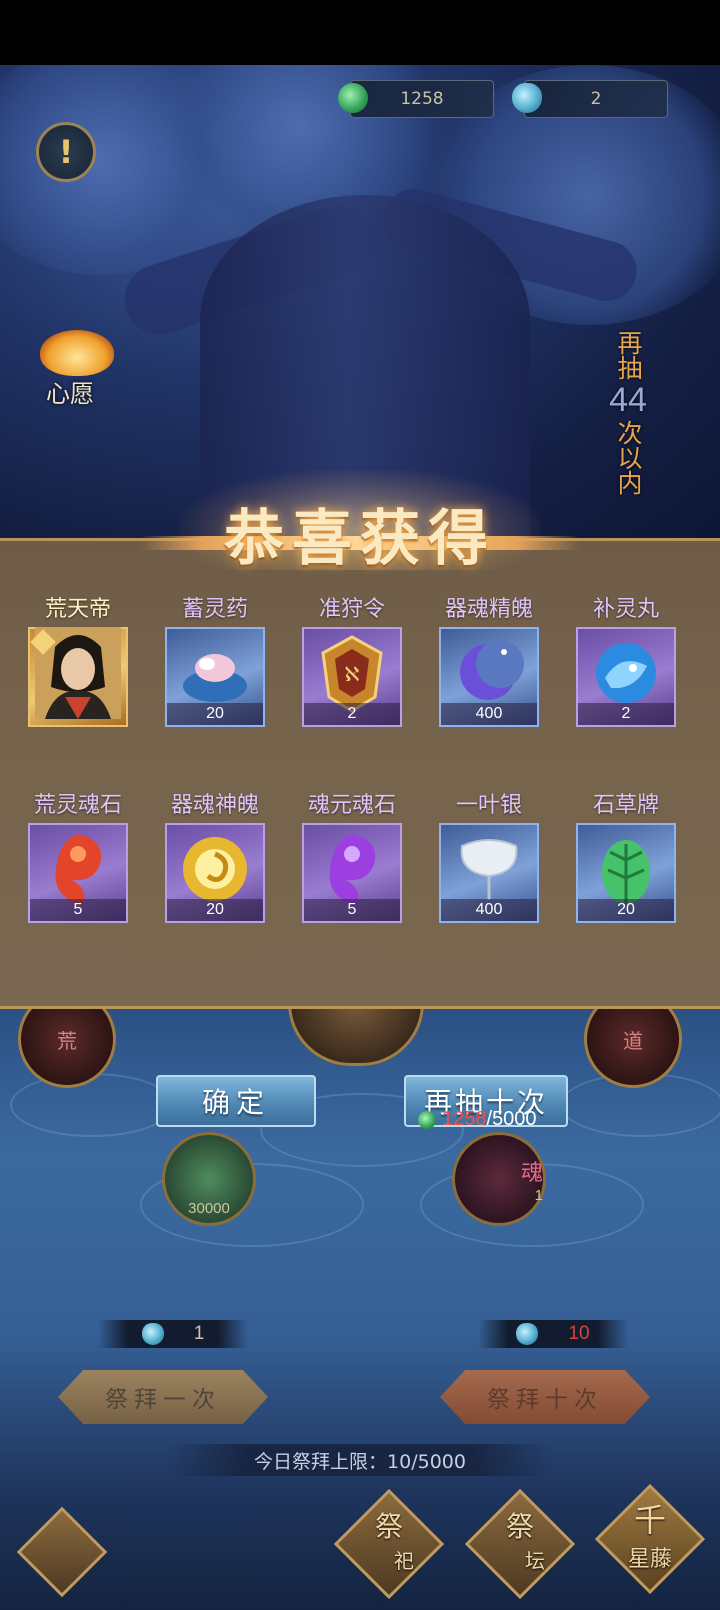 Image resolution: width=720 pixels, height=1610 pixels. Describe the element at coordinates (352, 870) in the screenshot. I see `purple-soul-stone-icon` at that location.